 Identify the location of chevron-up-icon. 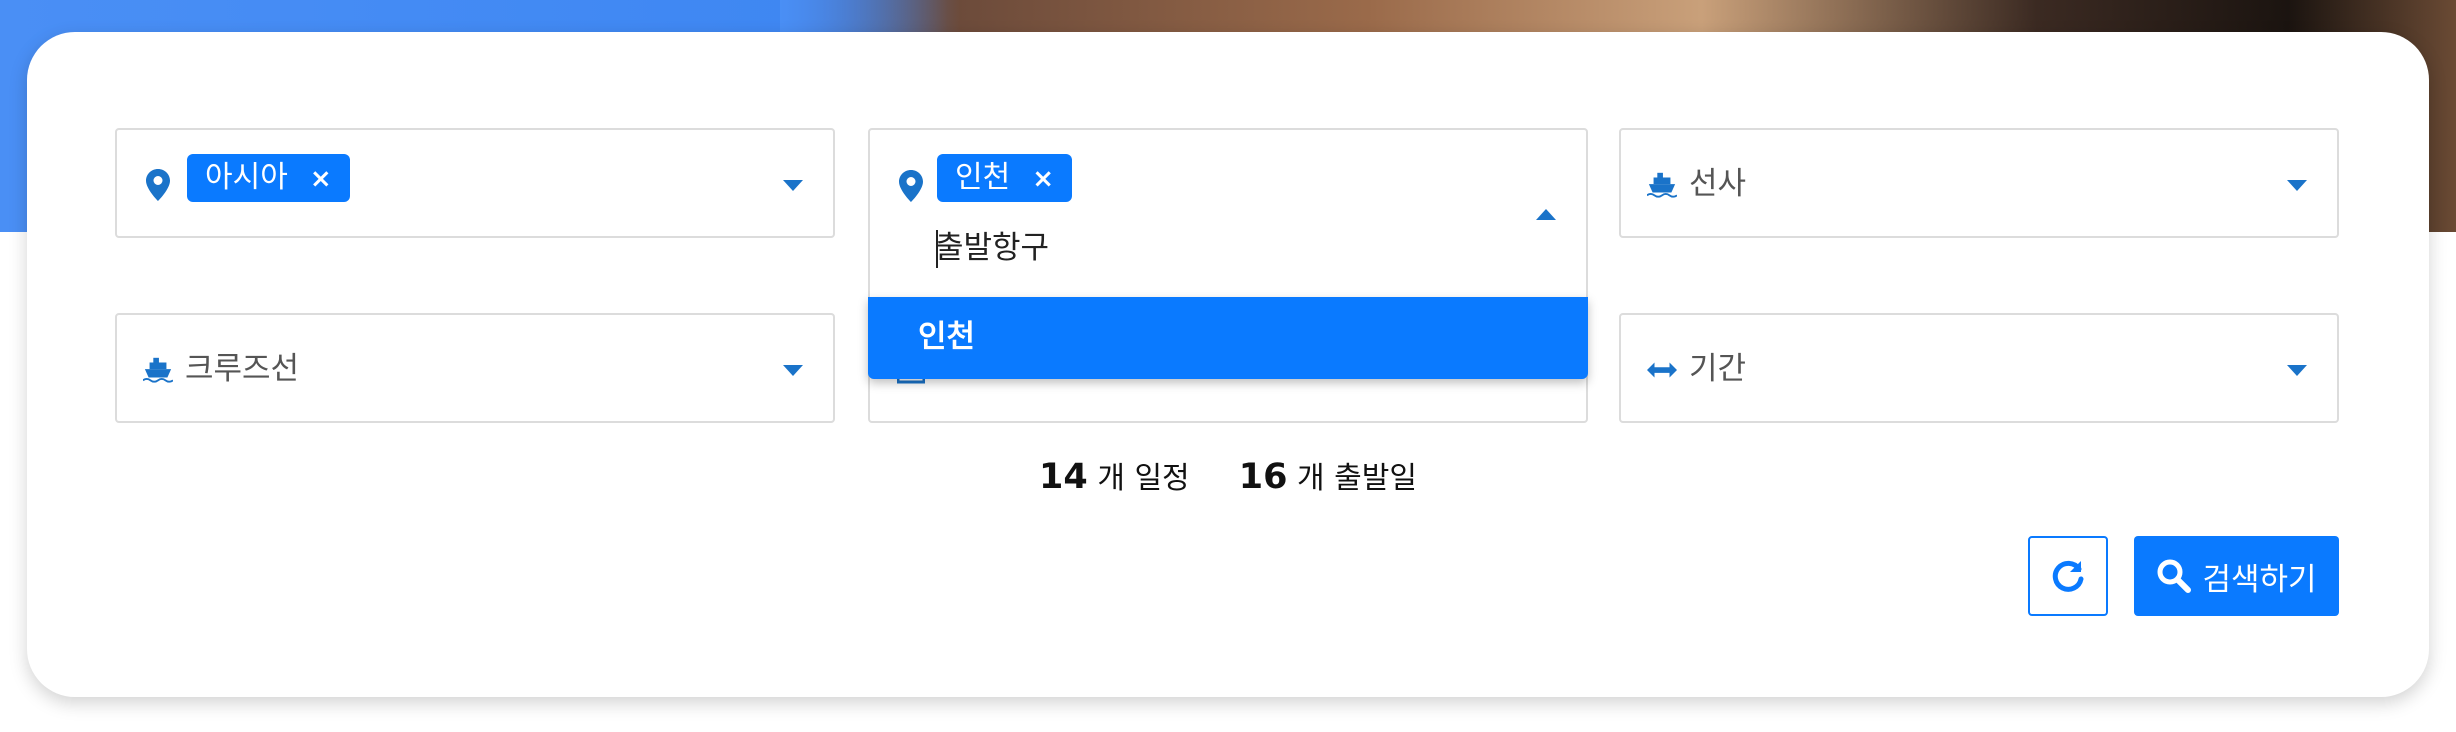
(1546, 214).